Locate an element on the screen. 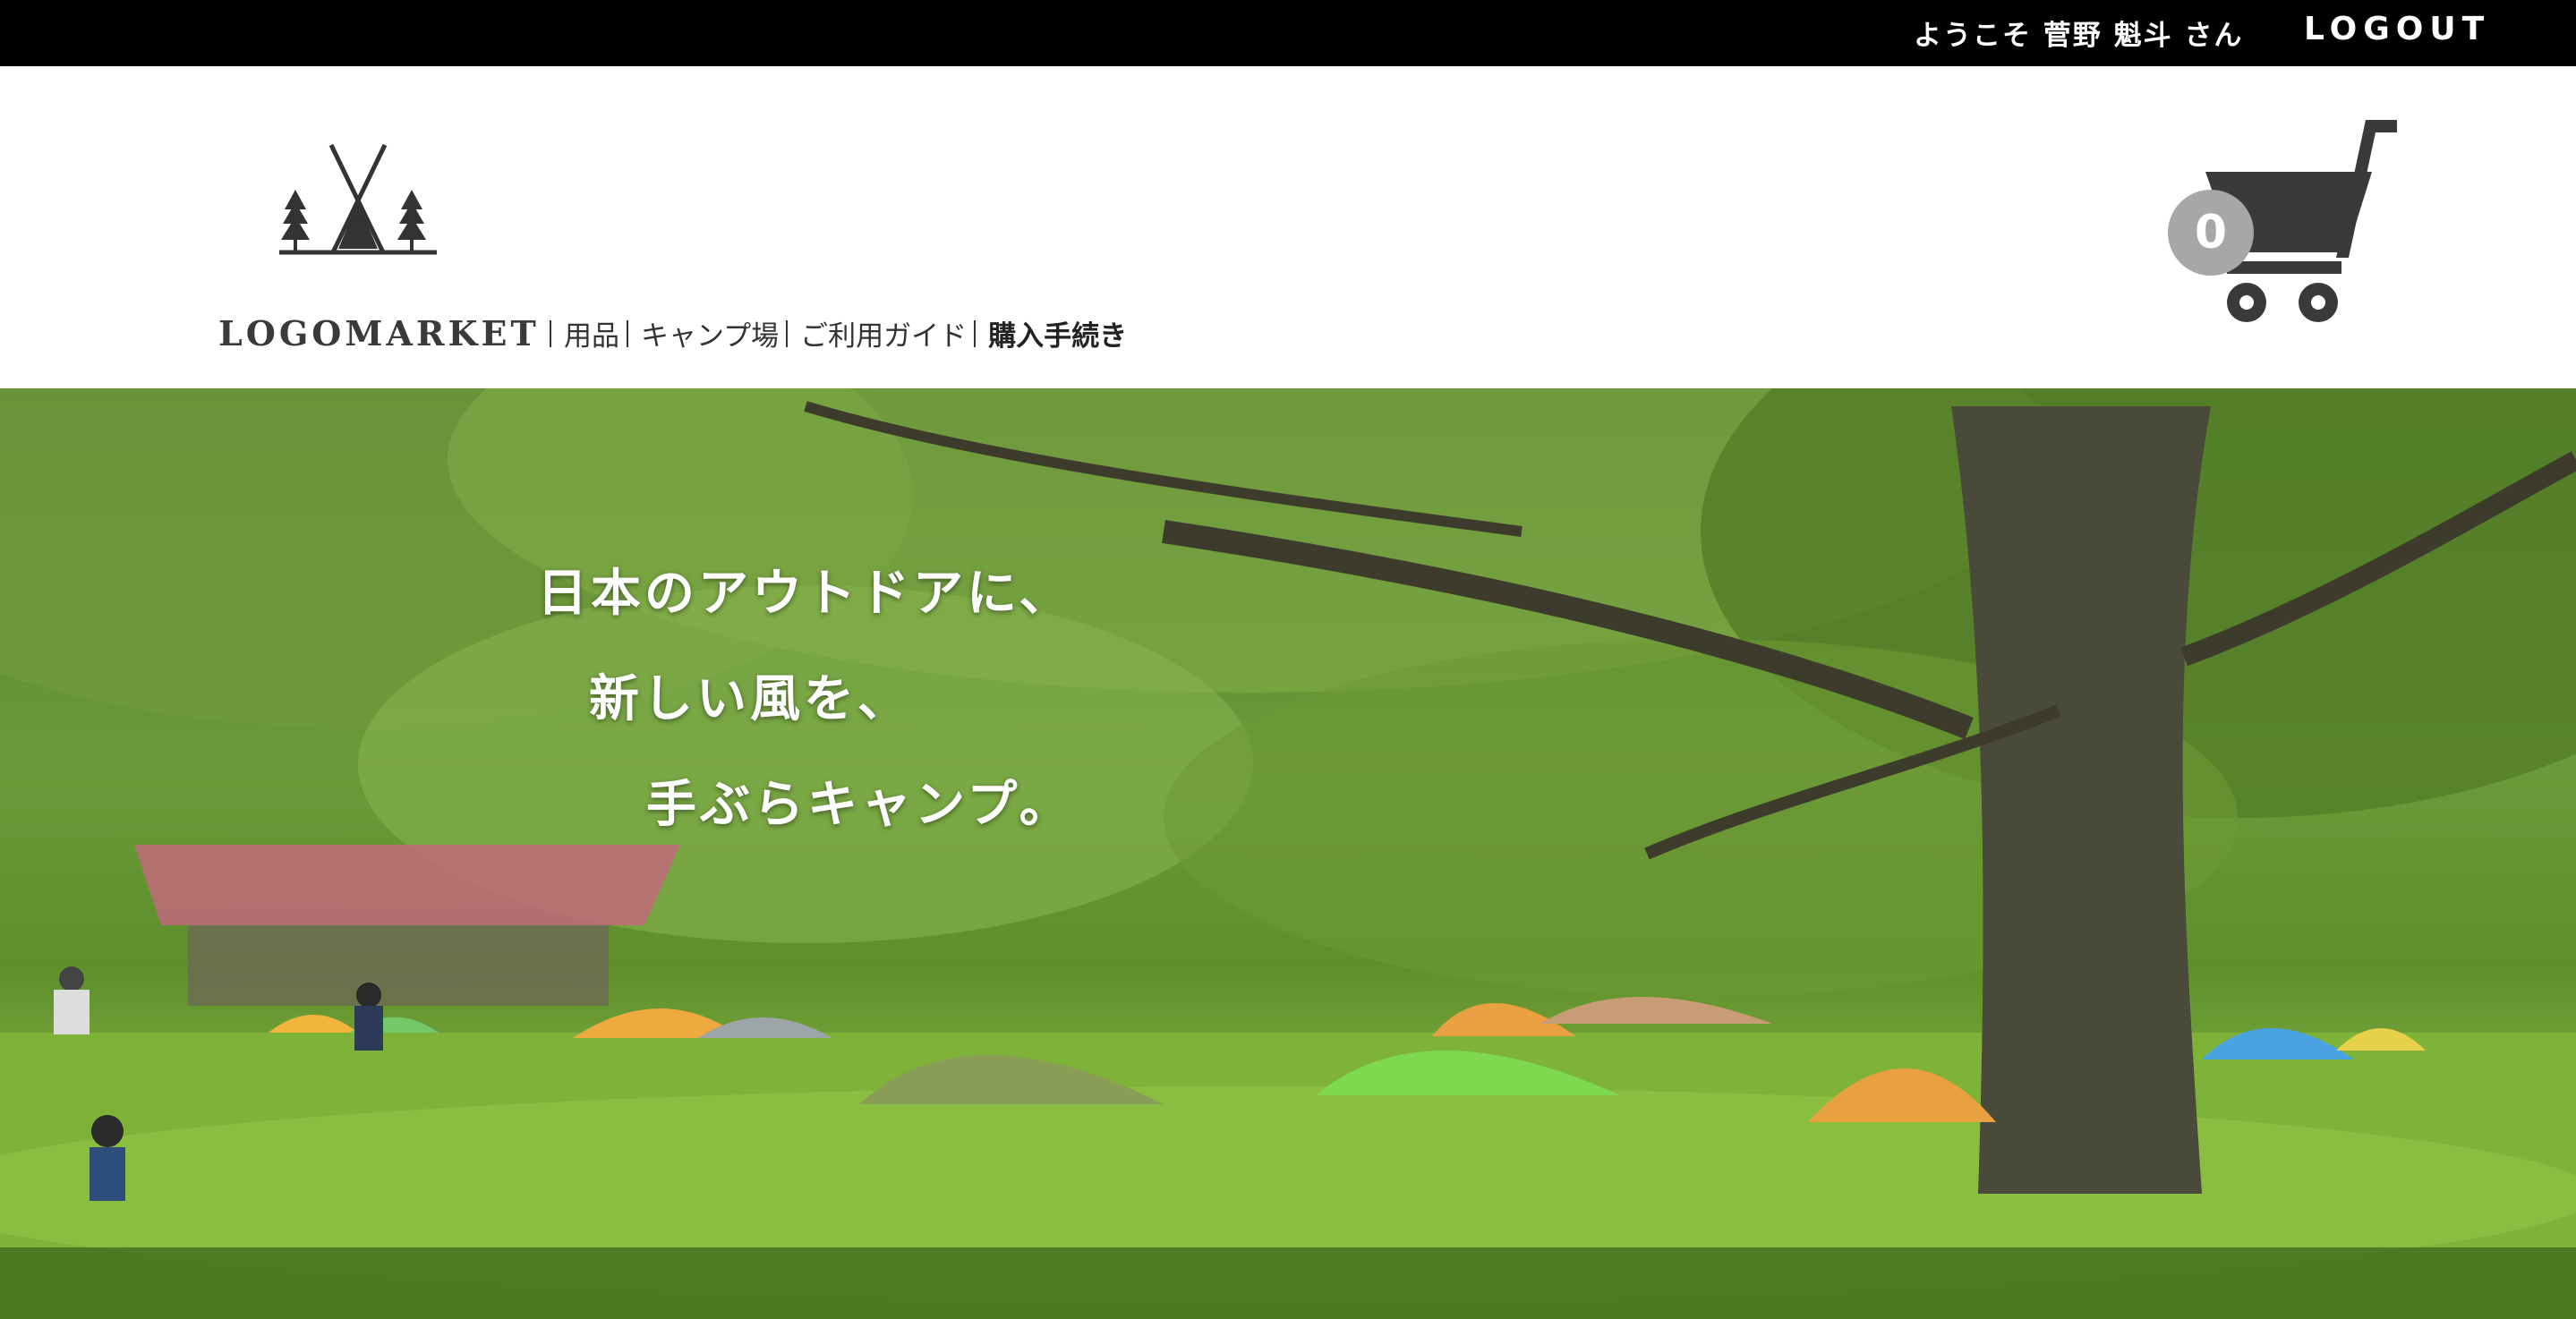 The image size is (2576, 1319). nav-item-goods: 用品 is located at coordinates (580, 333).